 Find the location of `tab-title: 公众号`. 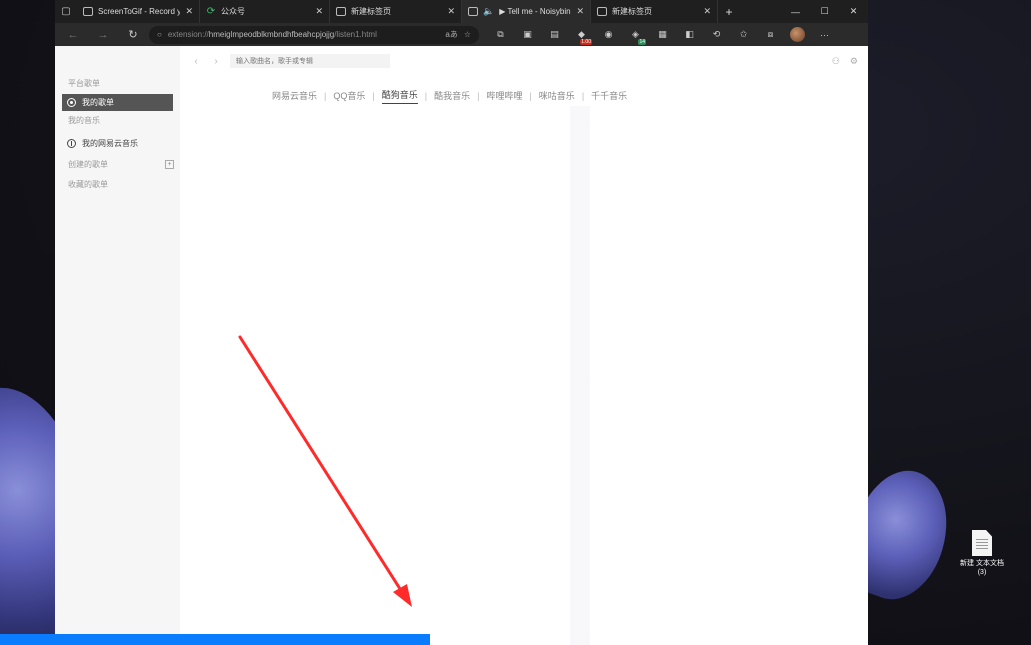

tab-title: 公众号 is located at coordinates (233, 11).